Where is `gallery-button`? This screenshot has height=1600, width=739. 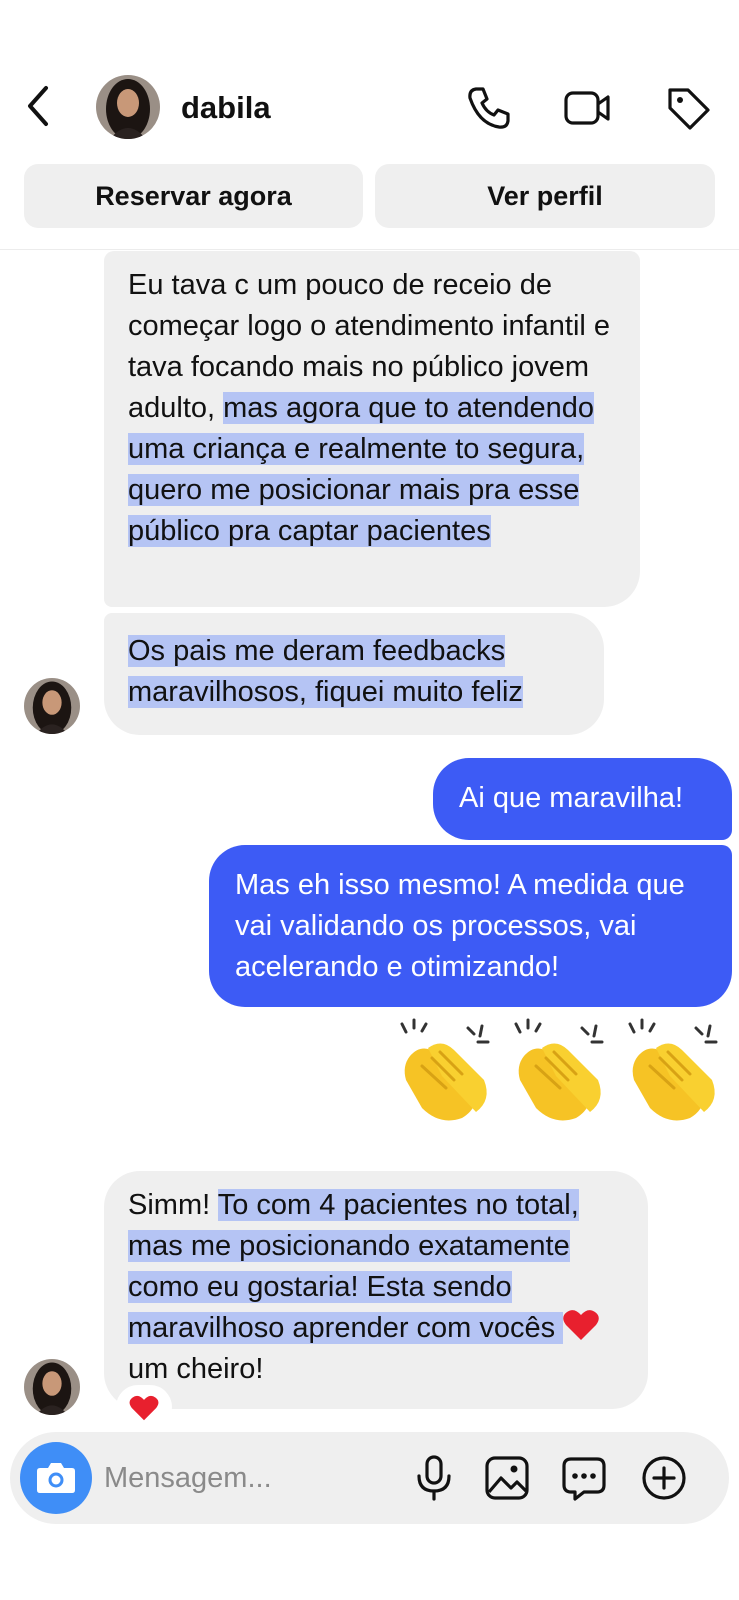
gallery-button is located at coordinates (507, 1478).